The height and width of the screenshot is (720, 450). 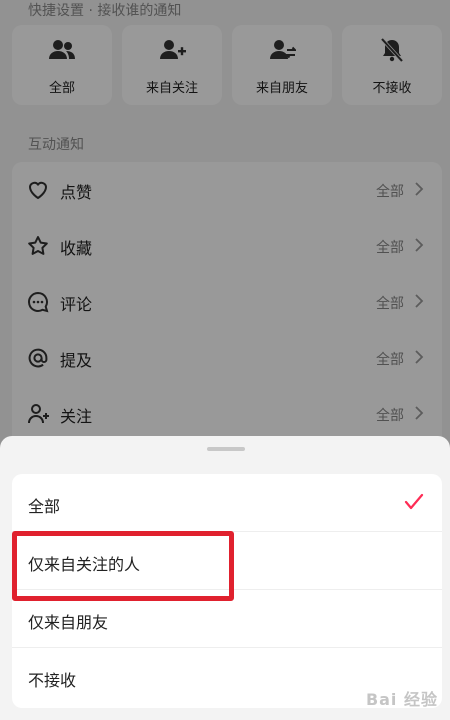 I want to click on checkmark-icon, so click(x=414, y=501).